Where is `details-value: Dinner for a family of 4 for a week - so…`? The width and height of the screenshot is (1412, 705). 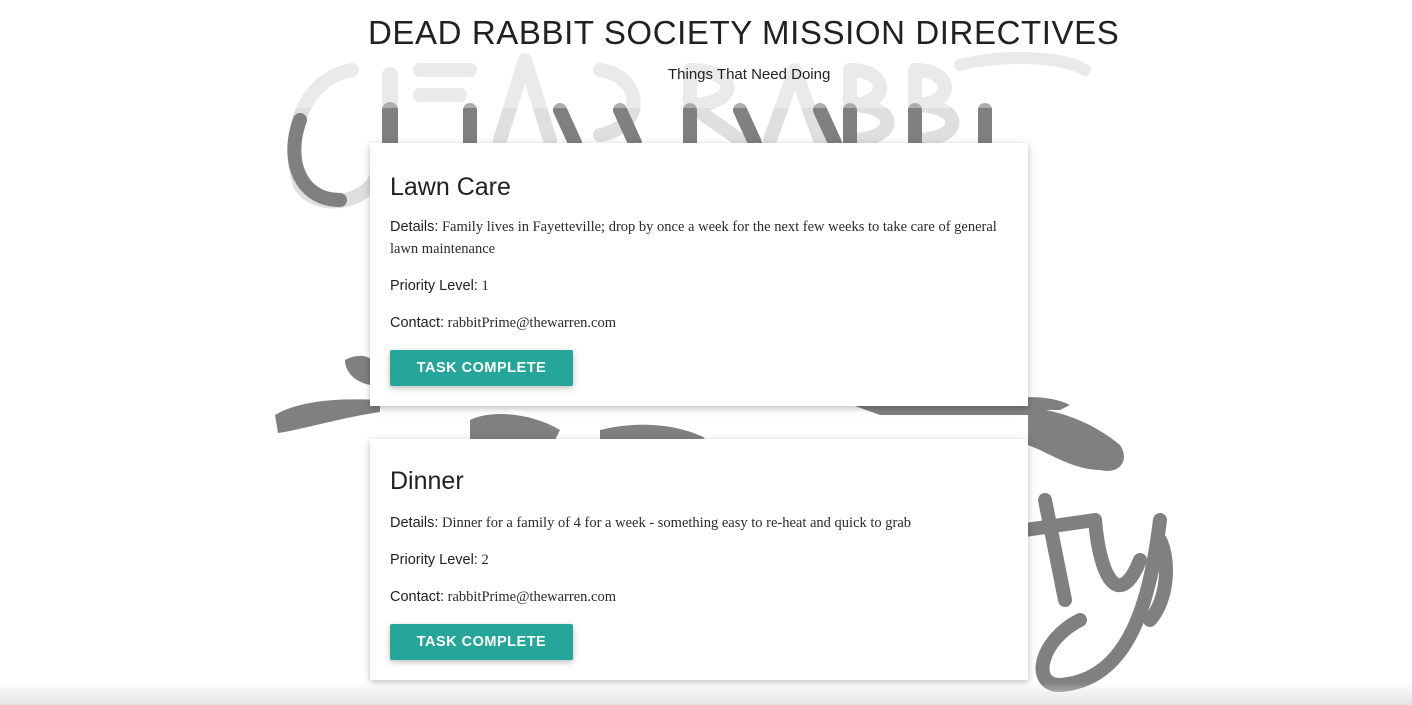
details-value: Dinner for a family of 4 for a week - so… is located at coordinates (676, 523).